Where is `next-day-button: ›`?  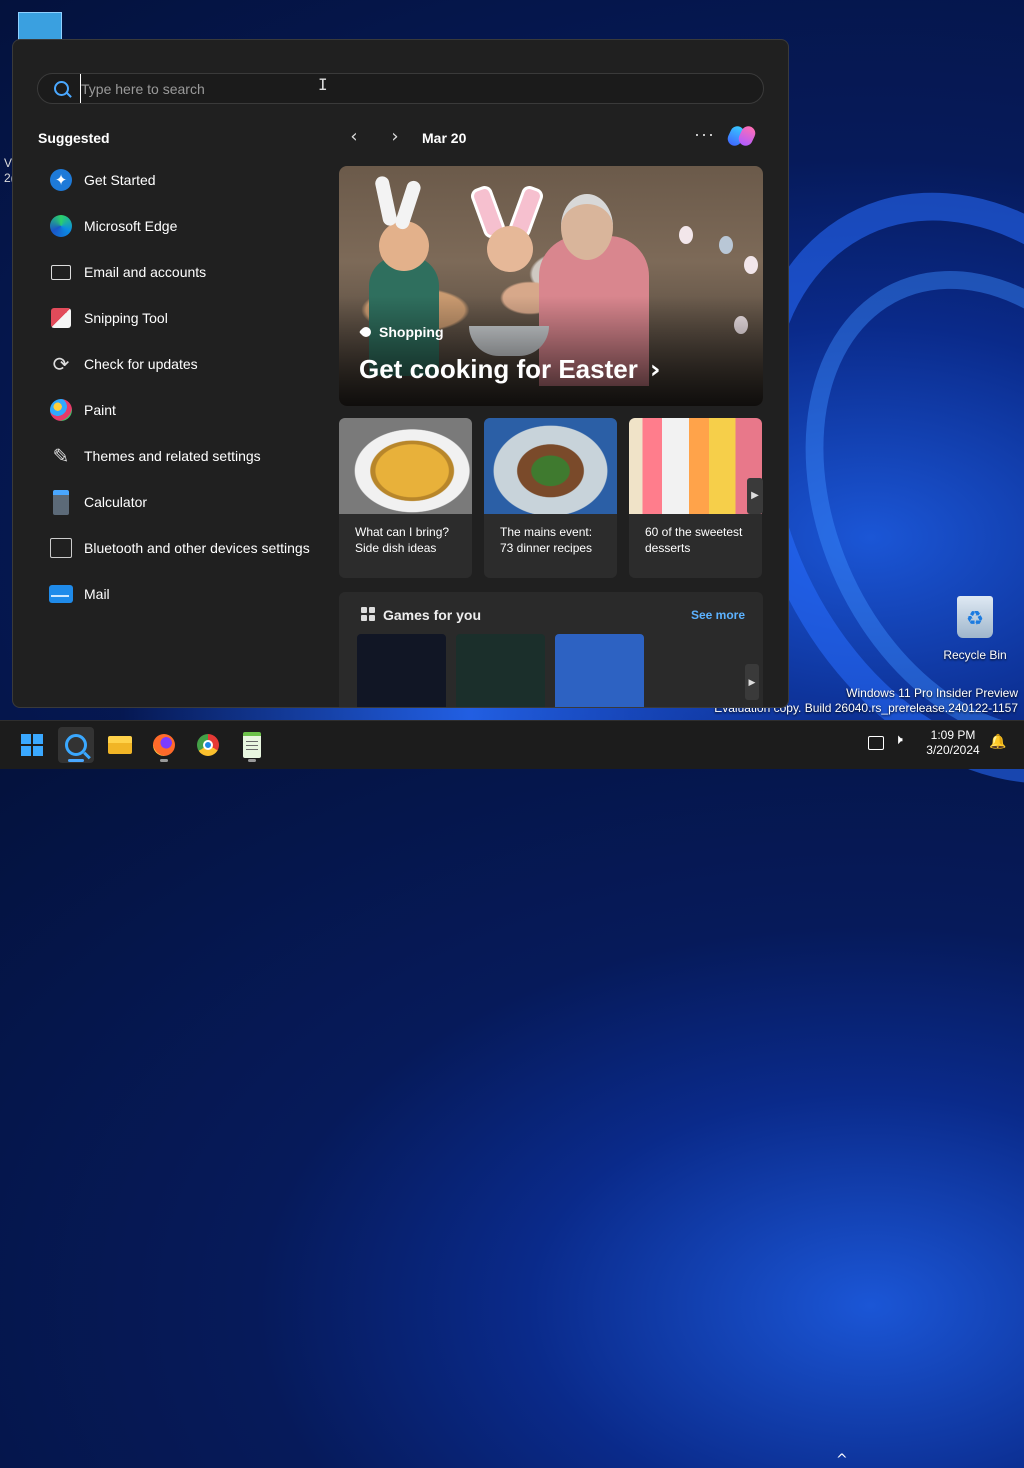 next-day-button: › is located at coordinates (395, 137).